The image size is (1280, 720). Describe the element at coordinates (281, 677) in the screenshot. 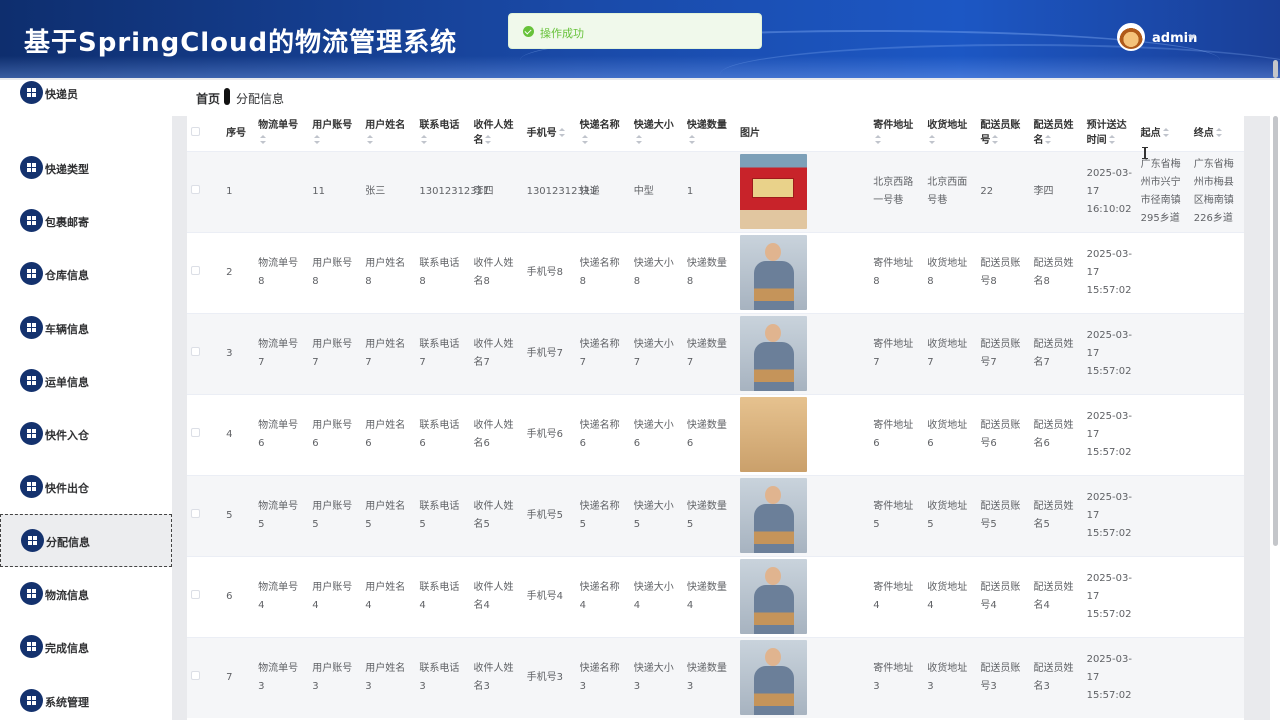

I see `cell-waybill: 物流单号3` at that location.